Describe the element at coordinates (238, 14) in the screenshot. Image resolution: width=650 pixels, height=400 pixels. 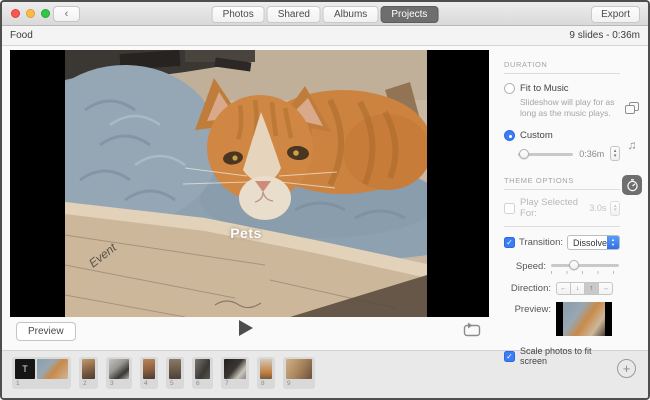
I see `tab-photos: Photos` at that location.